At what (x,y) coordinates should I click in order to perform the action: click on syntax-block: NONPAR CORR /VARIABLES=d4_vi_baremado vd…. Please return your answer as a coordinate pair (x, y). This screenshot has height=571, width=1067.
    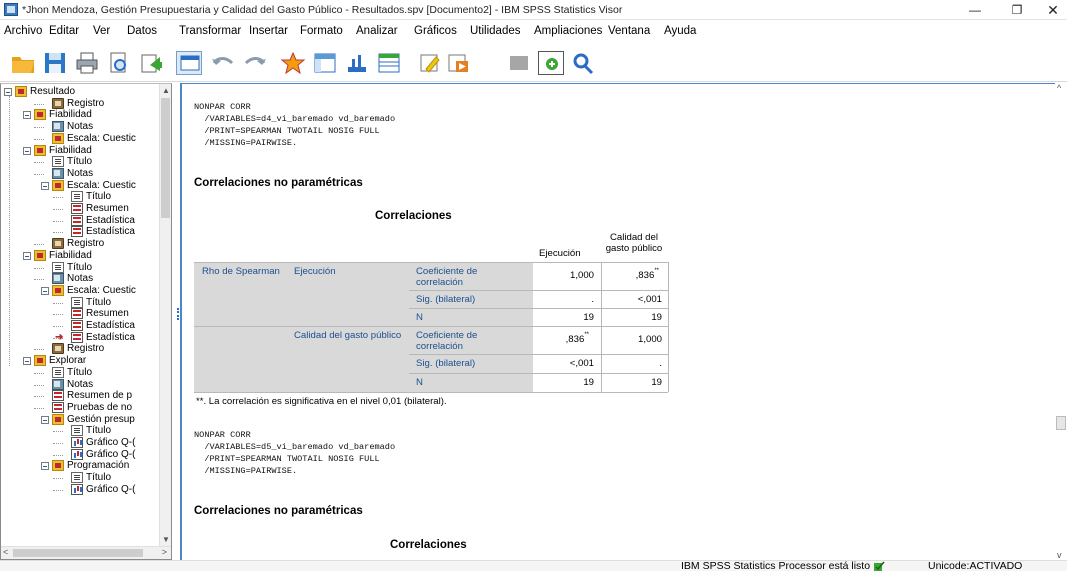
    Looking at the image, I should click on (294, 125).